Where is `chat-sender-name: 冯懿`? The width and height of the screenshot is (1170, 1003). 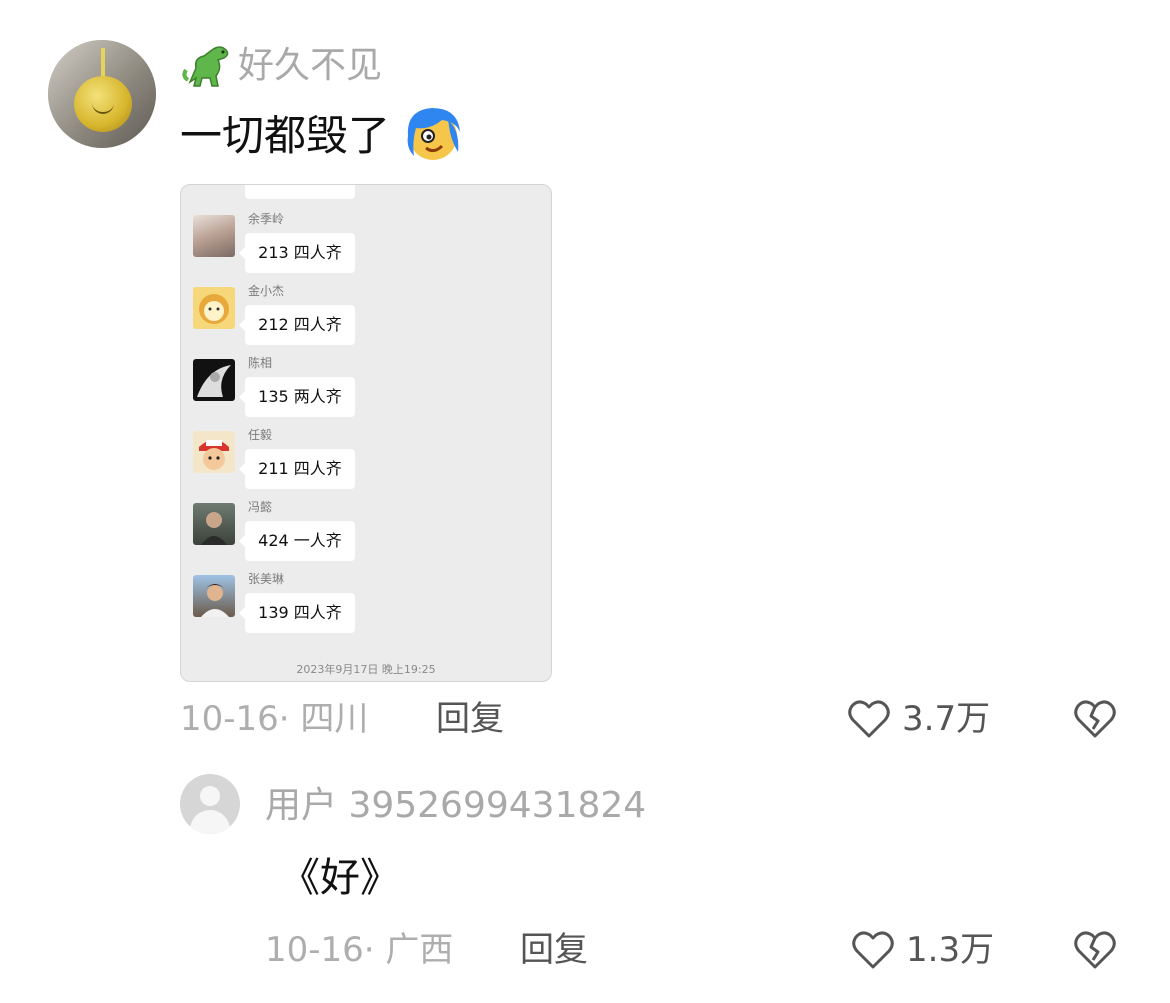 chat-sender-name: 冯懿 is located at coordinates (260, 507).